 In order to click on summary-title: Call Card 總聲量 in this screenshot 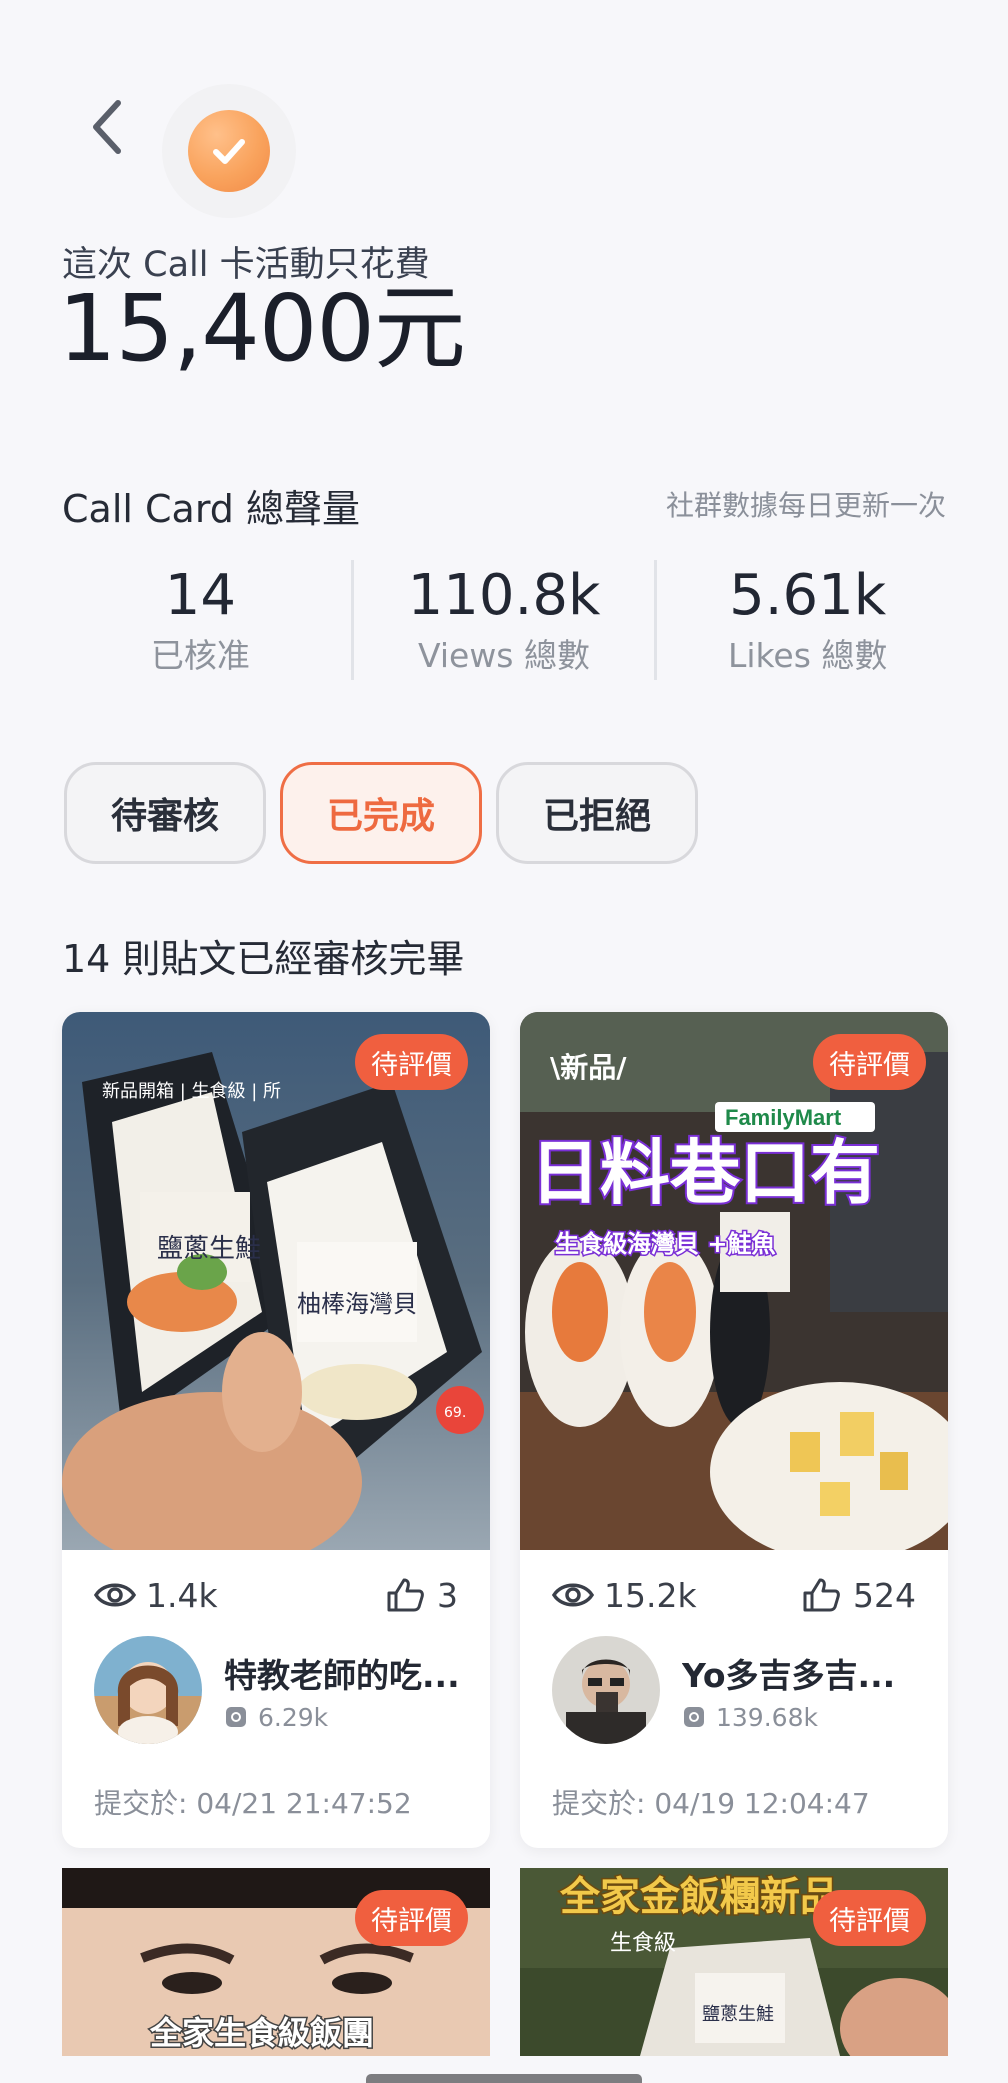, I will do `click(211, 509)`.